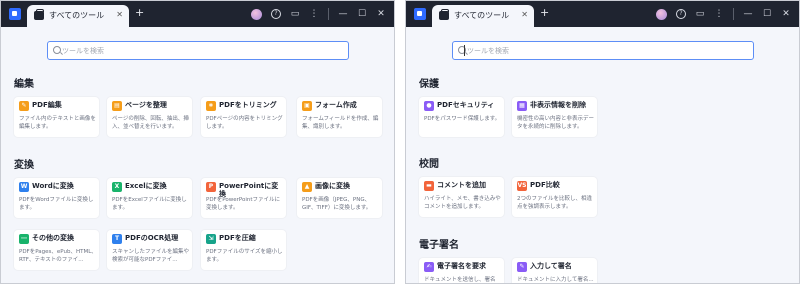 This screenshot has width=800, height=284. I want to click on tool-card-form: ▣ フォーム作成 フォームフィールドを作成、編集、識別します。, so click(339, 117).